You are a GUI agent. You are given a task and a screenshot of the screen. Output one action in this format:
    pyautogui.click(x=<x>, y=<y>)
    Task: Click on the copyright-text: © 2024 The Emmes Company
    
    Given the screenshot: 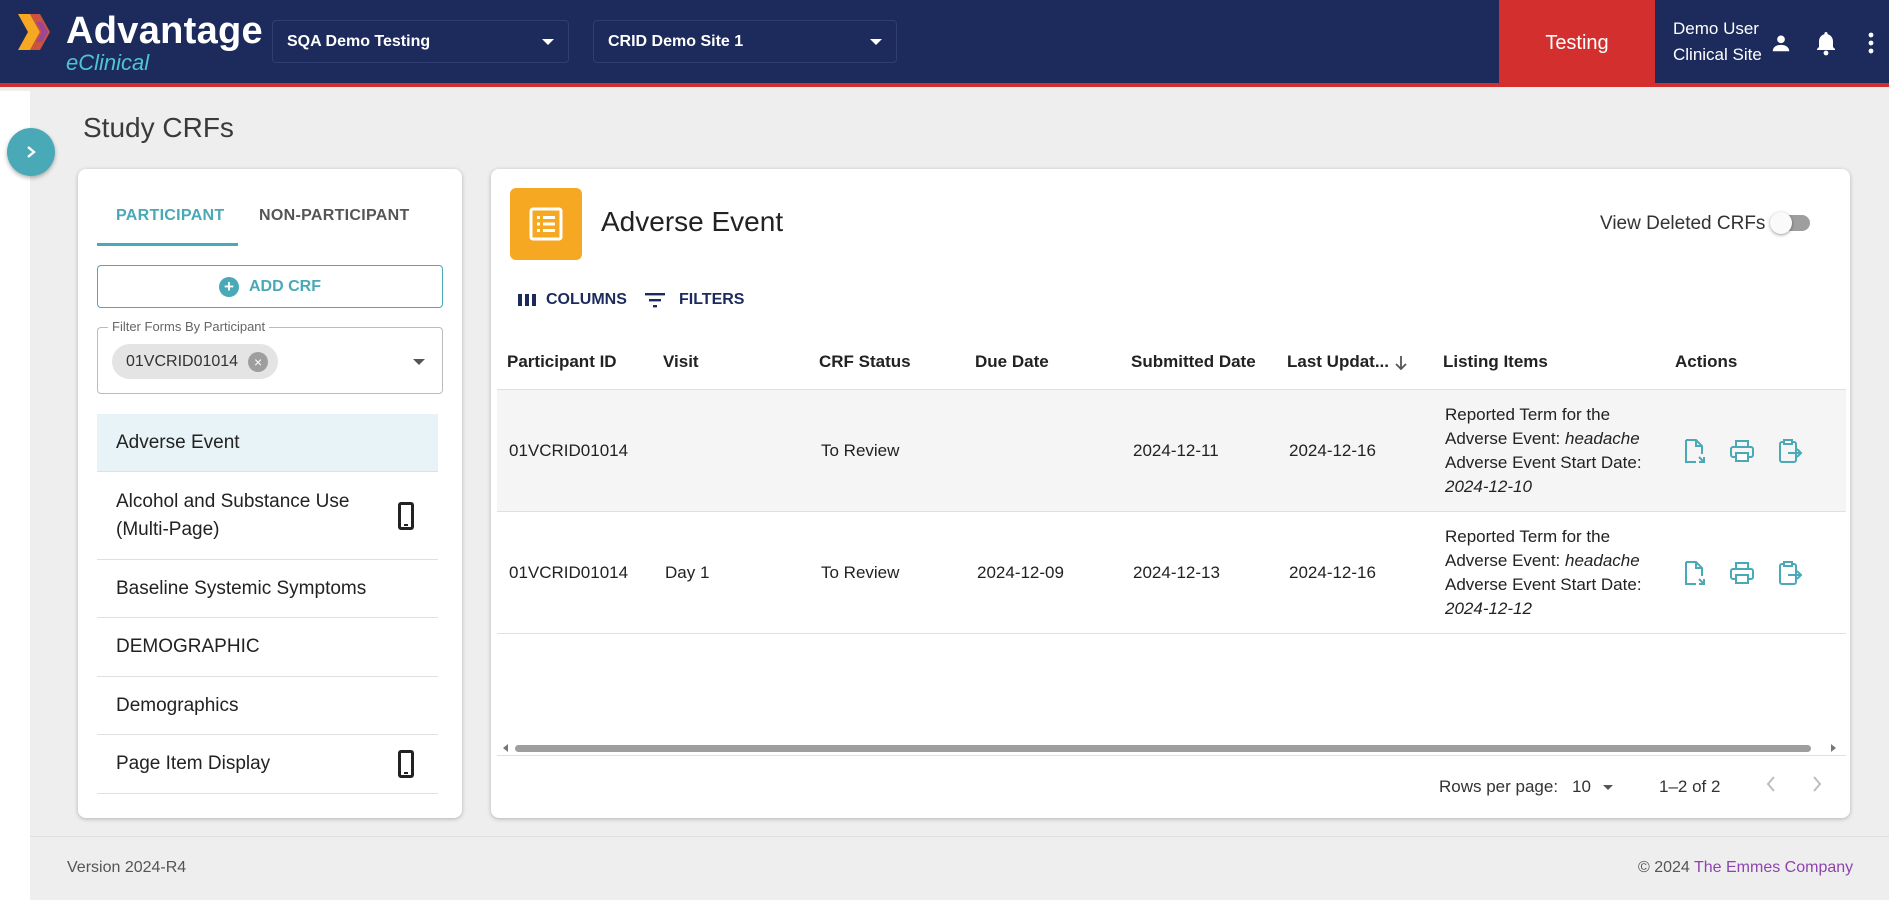 What is the action you would take?
    pyautogui.click(x=1745, y=868)
    